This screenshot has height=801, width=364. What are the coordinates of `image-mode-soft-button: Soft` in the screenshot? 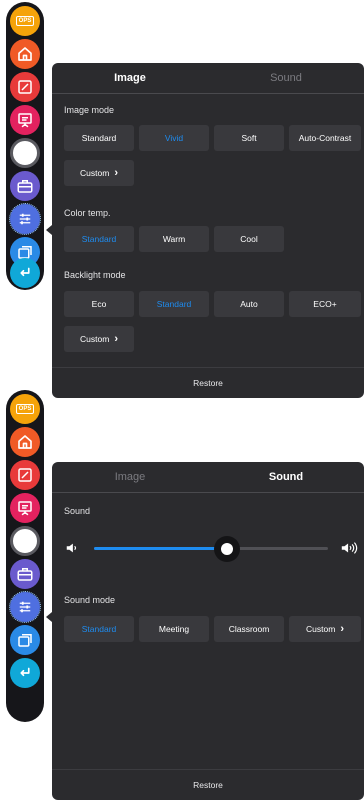 It's located at (249, 138).